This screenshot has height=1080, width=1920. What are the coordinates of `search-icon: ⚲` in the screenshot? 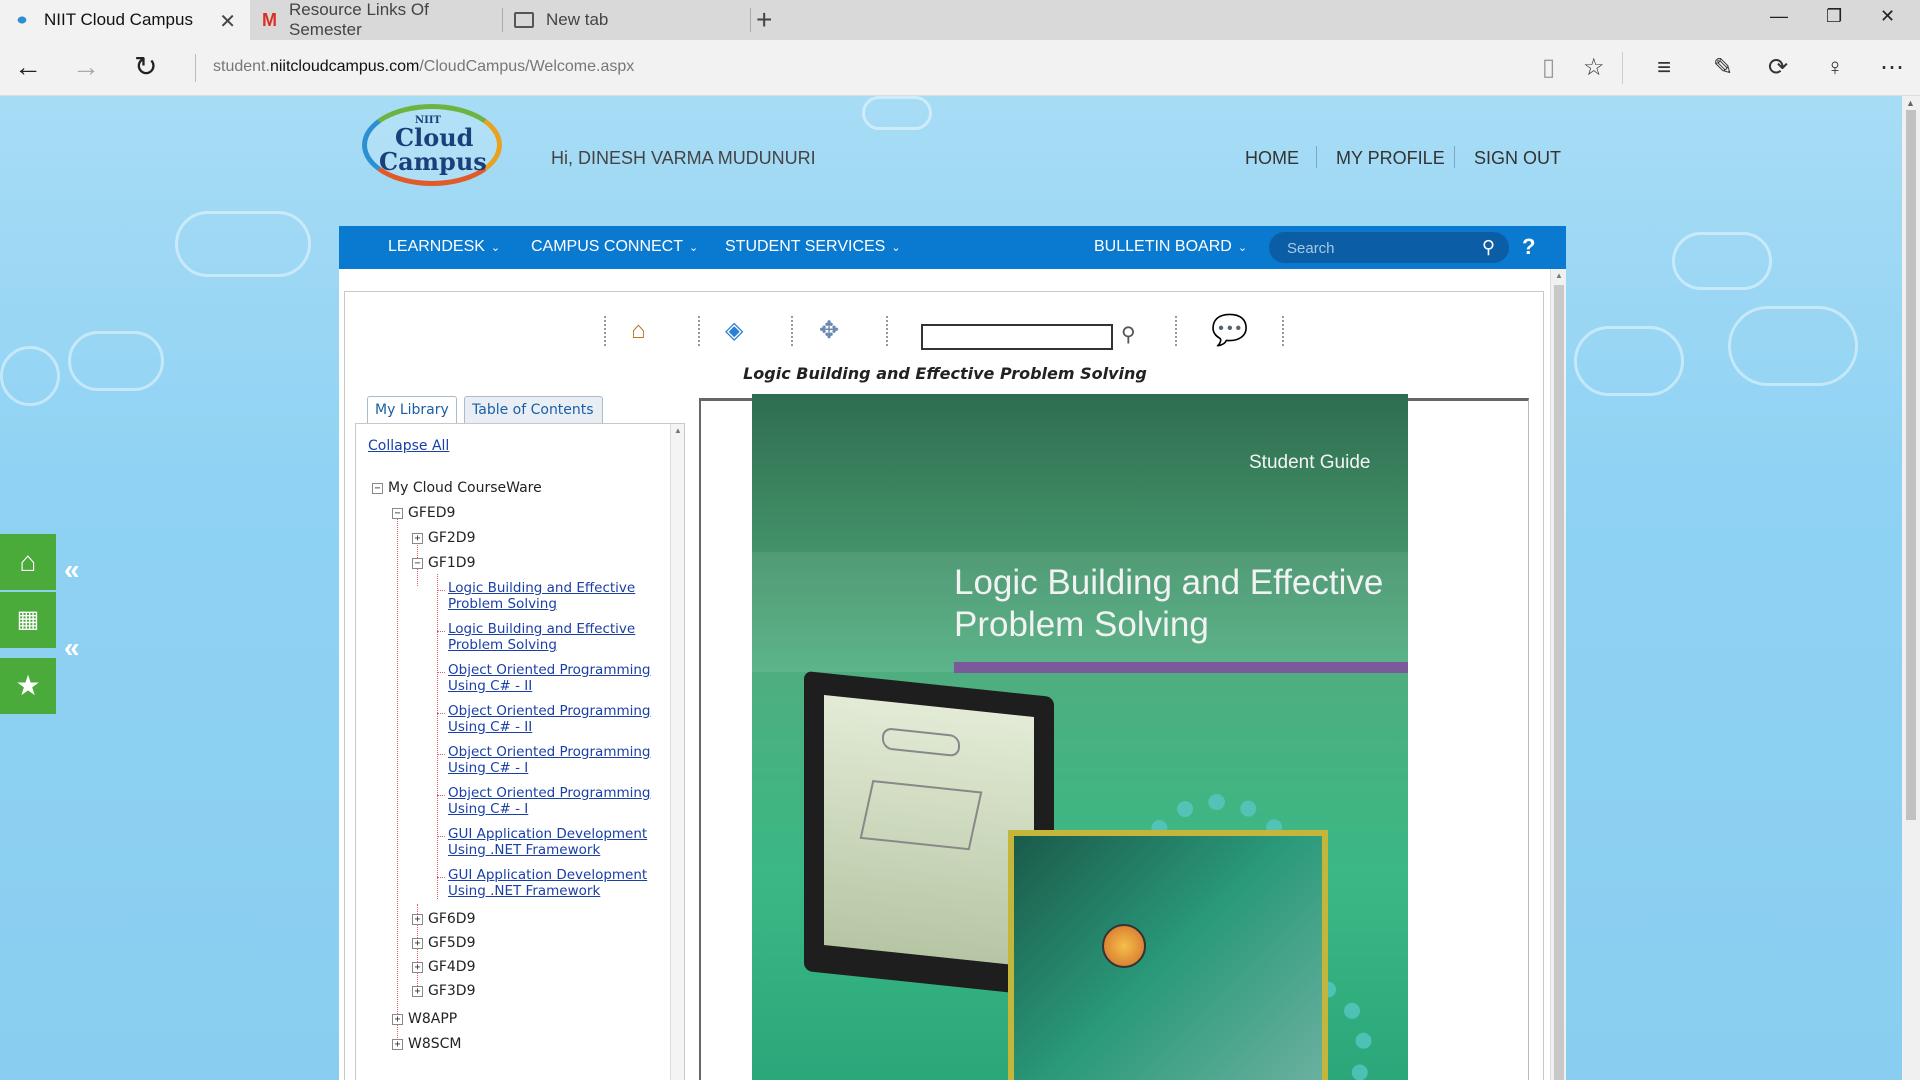 It's located at (1488, 247).